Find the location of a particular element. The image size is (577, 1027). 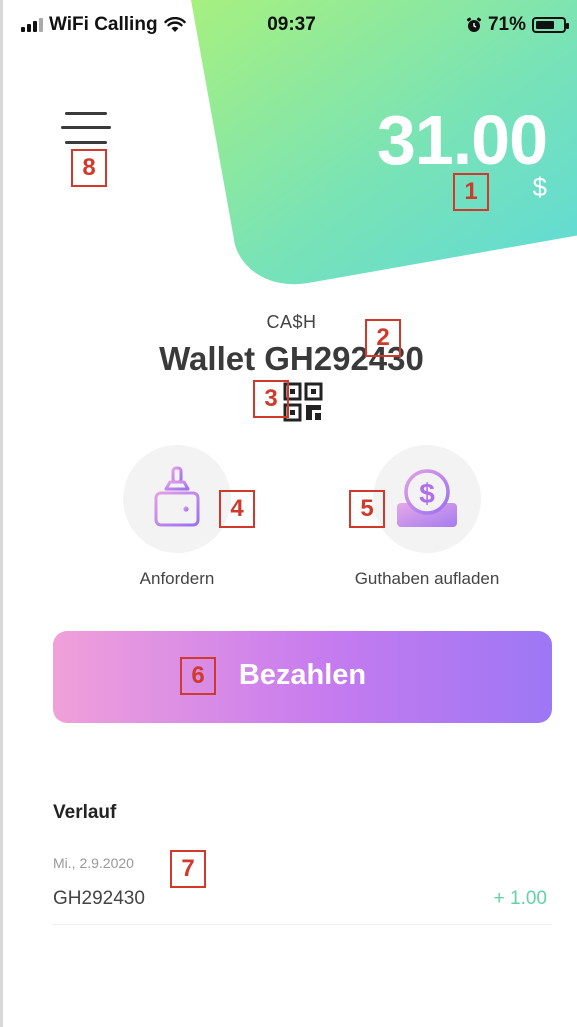

status-right: 71% is located at coordinates (517, 25).